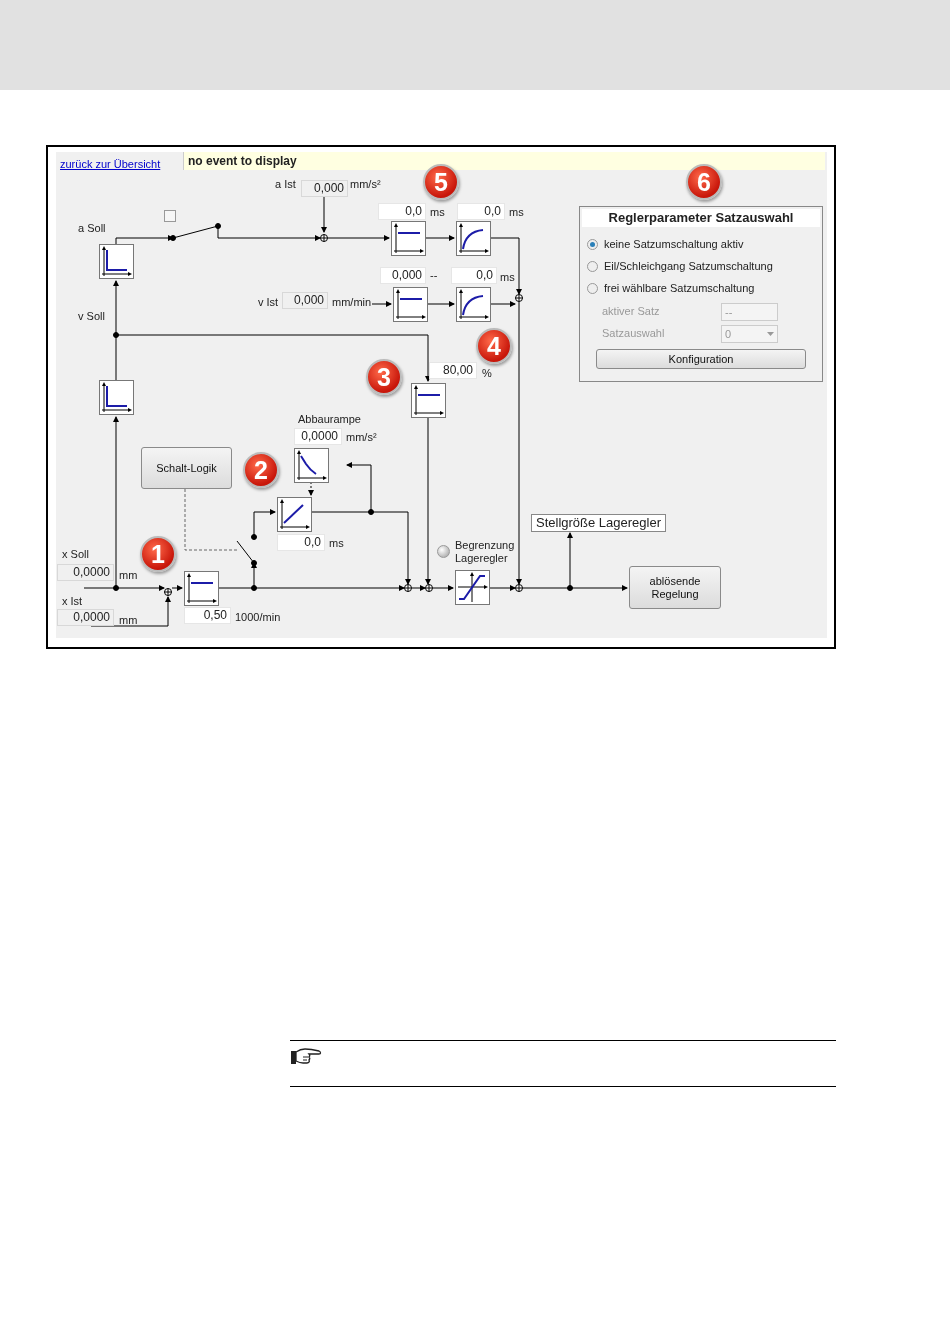 Image resolution: width=950 pixels, height=1344 pixels. I want to click on panel-title: Reglerparameter Satzauswahl, so click(701, 218).